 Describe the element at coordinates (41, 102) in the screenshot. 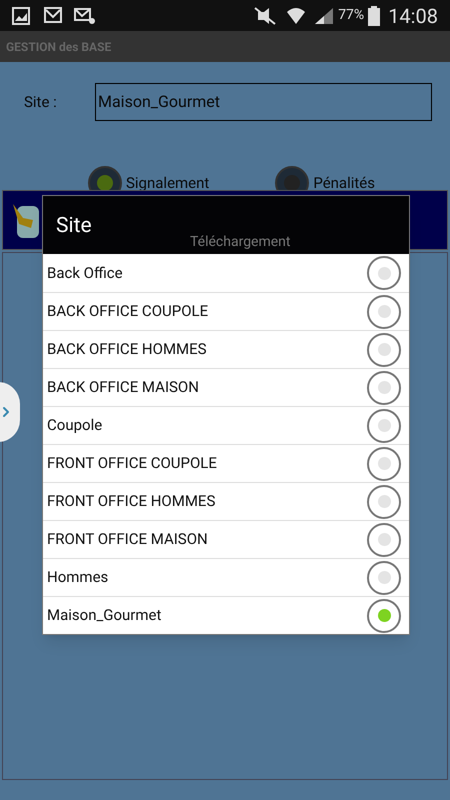

I see `site-label: Site :` at that location.